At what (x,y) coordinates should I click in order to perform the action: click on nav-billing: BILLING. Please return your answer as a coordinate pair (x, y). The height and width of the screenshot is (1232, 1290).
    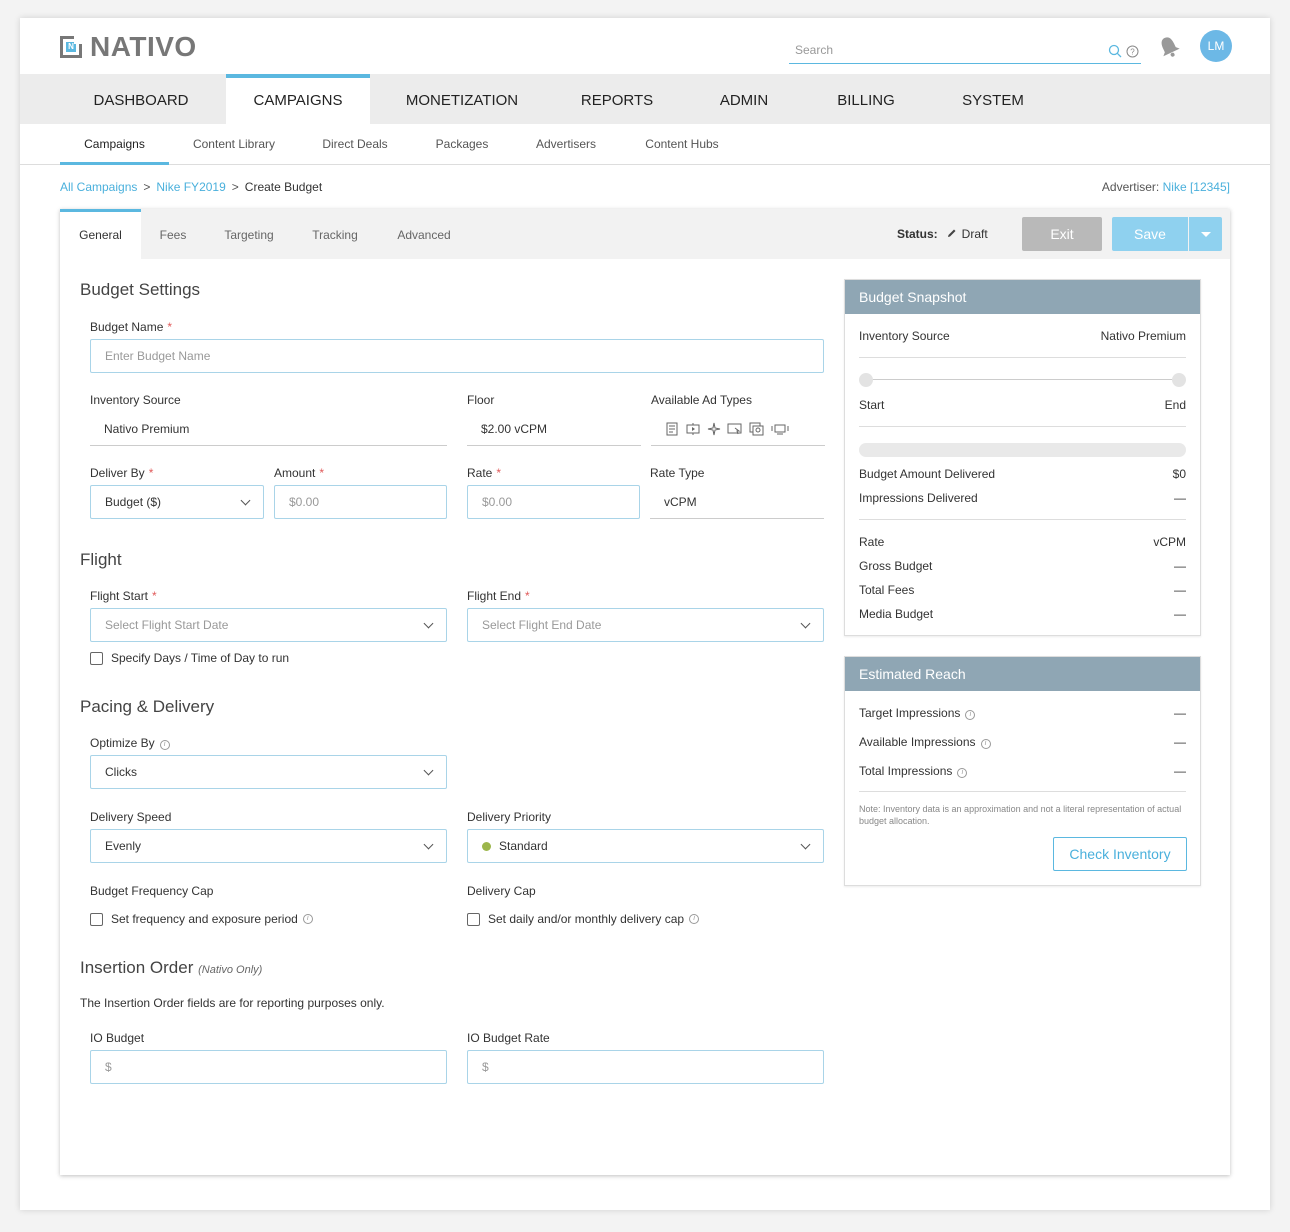
    Looking at the image, I should click on (866, 99).